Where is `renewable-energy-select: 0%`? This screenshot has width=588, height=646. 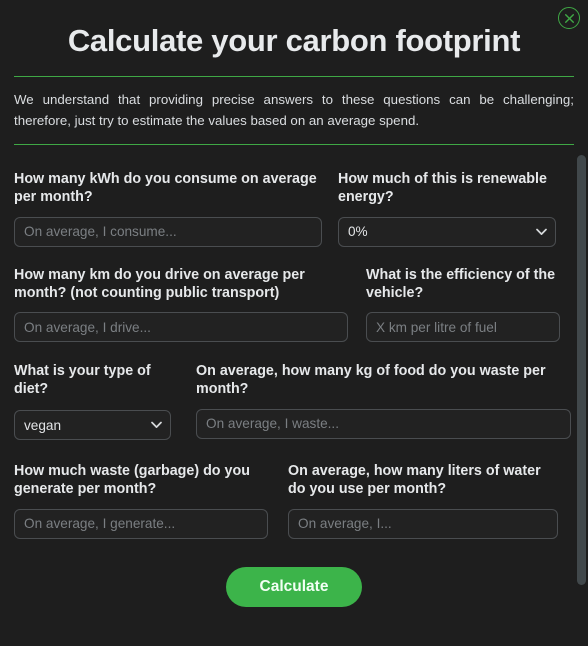
renewable-energy-select: 0% is located at coordinates (447, 231).